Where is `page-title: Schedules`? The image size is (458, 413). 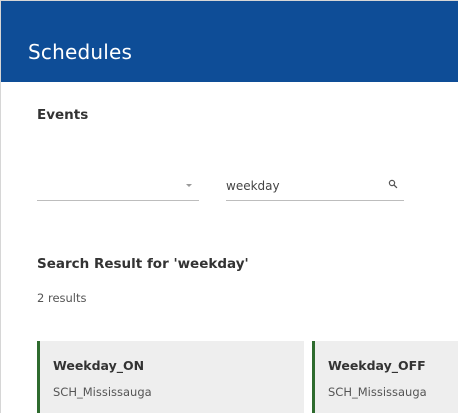
page-title: Schedules is located at coordinates (80, 52).